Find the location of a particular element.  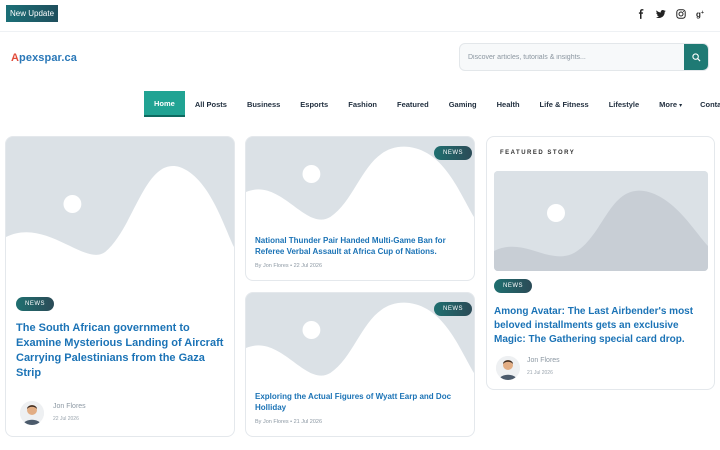

featured-story-label: FEATURED STORY is located at coordinates (538, 153).